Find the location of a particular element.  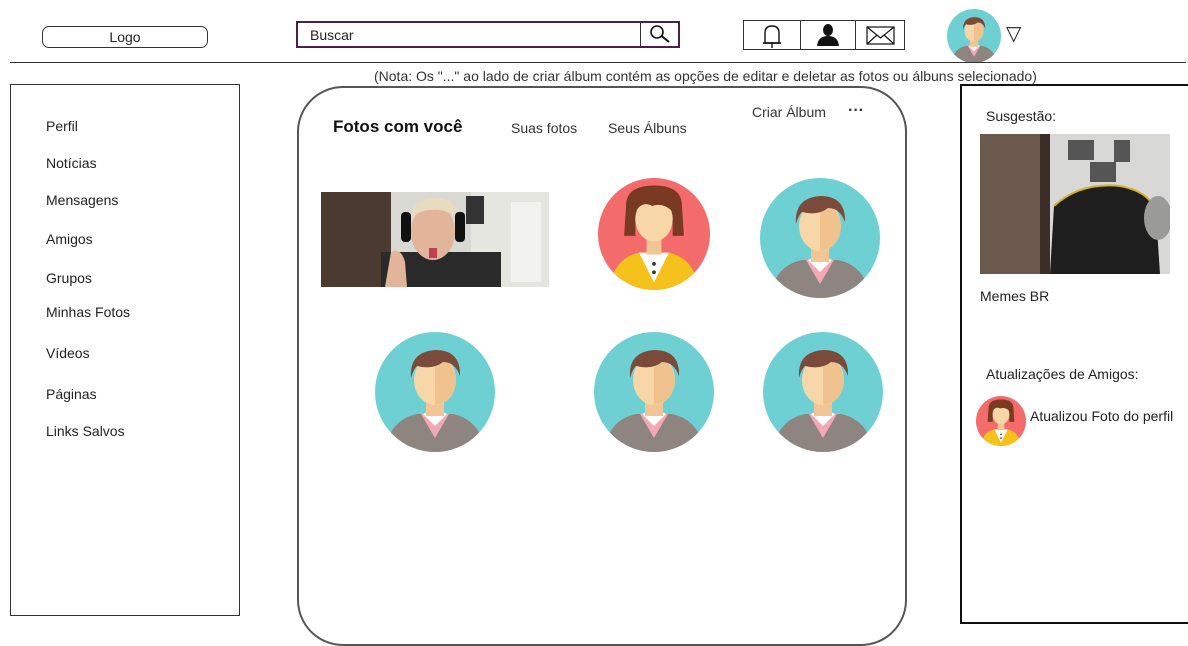

updates-title: Atualizações de Amigos: is located at coordinates (1062, 374).